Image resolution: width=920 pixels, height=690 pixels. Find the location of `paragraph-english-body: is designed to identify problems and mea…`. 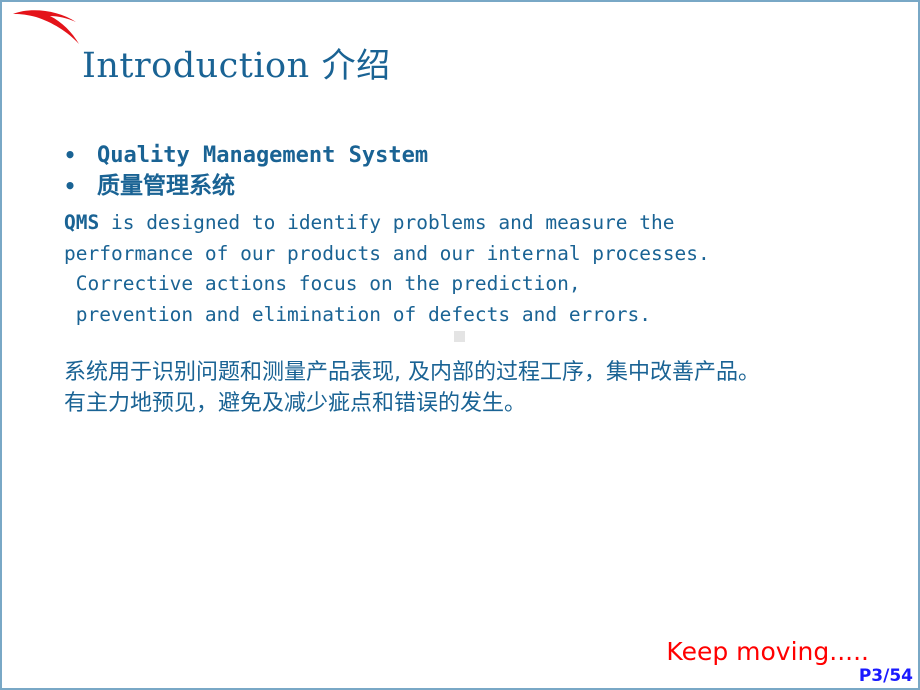

paragraph-english-body: is designed to identify problems and mea… is located at coordinates (387, 268).